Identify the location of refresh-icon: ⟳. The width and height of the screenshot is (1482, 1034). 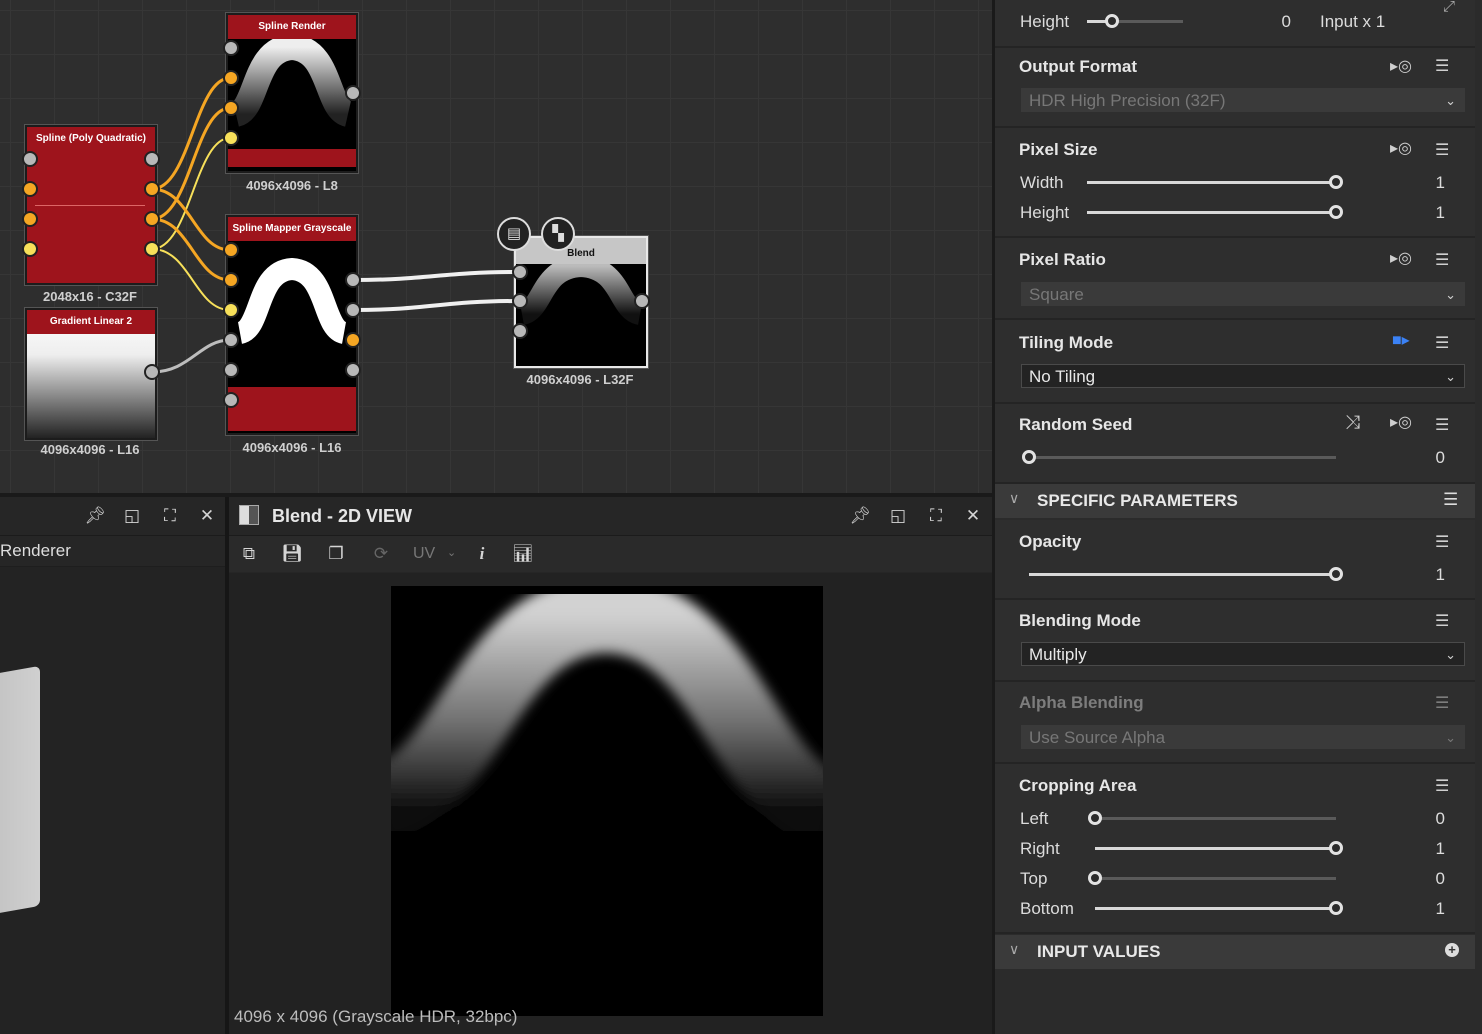
(381, 554).